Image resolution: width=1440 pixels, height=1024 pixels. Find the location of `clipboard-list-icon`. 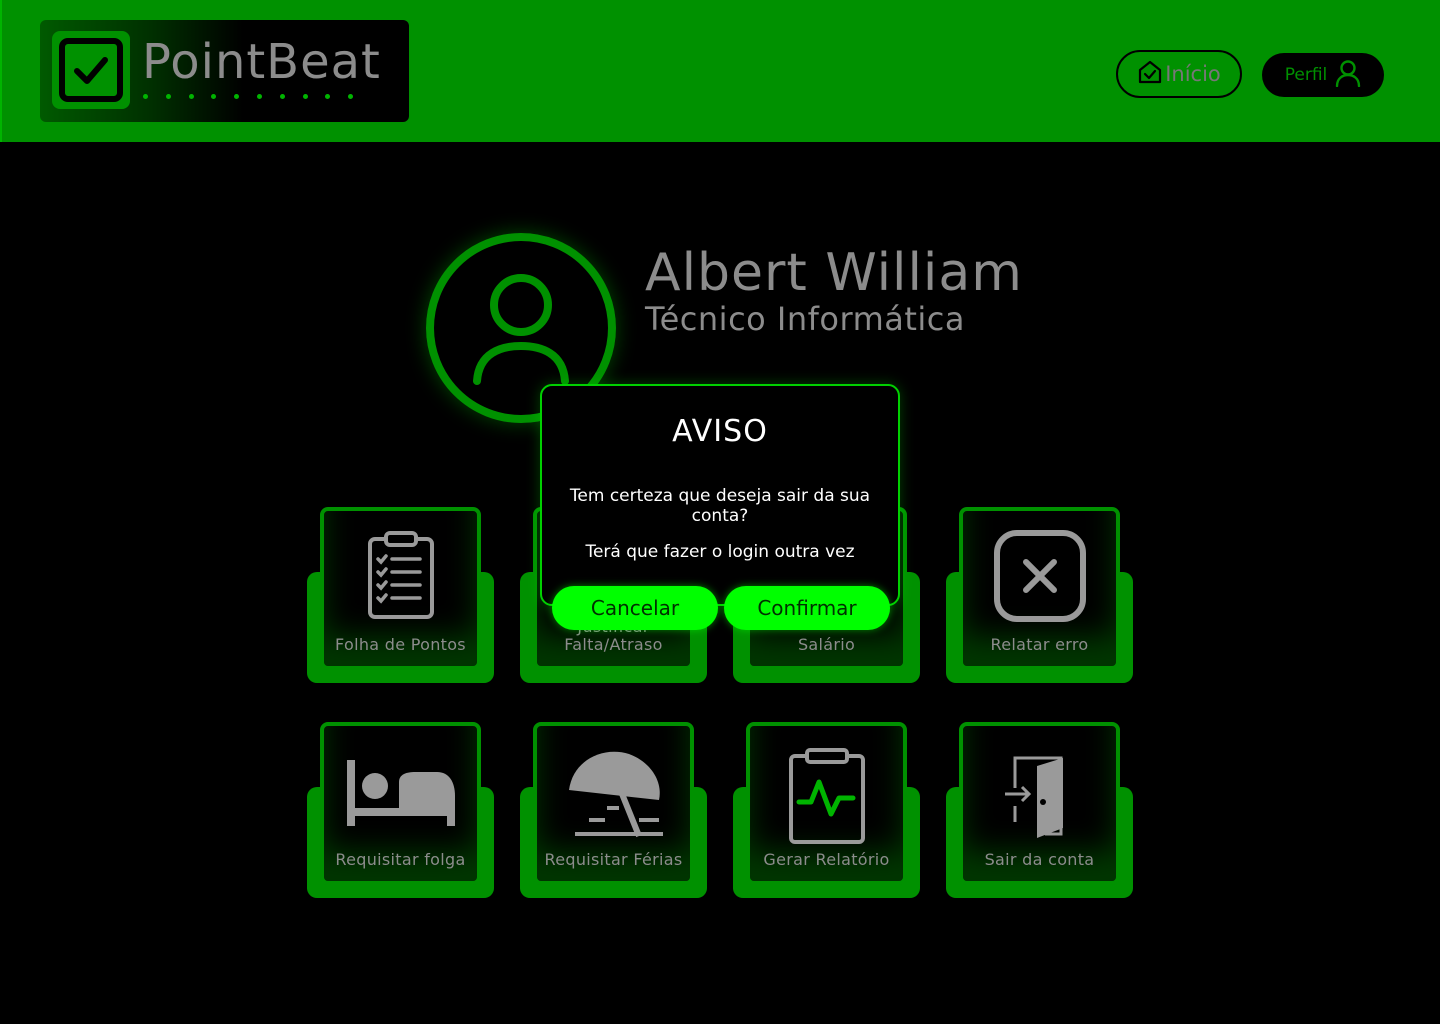

clipboard-list-icon is located at coordinates (400, 575).